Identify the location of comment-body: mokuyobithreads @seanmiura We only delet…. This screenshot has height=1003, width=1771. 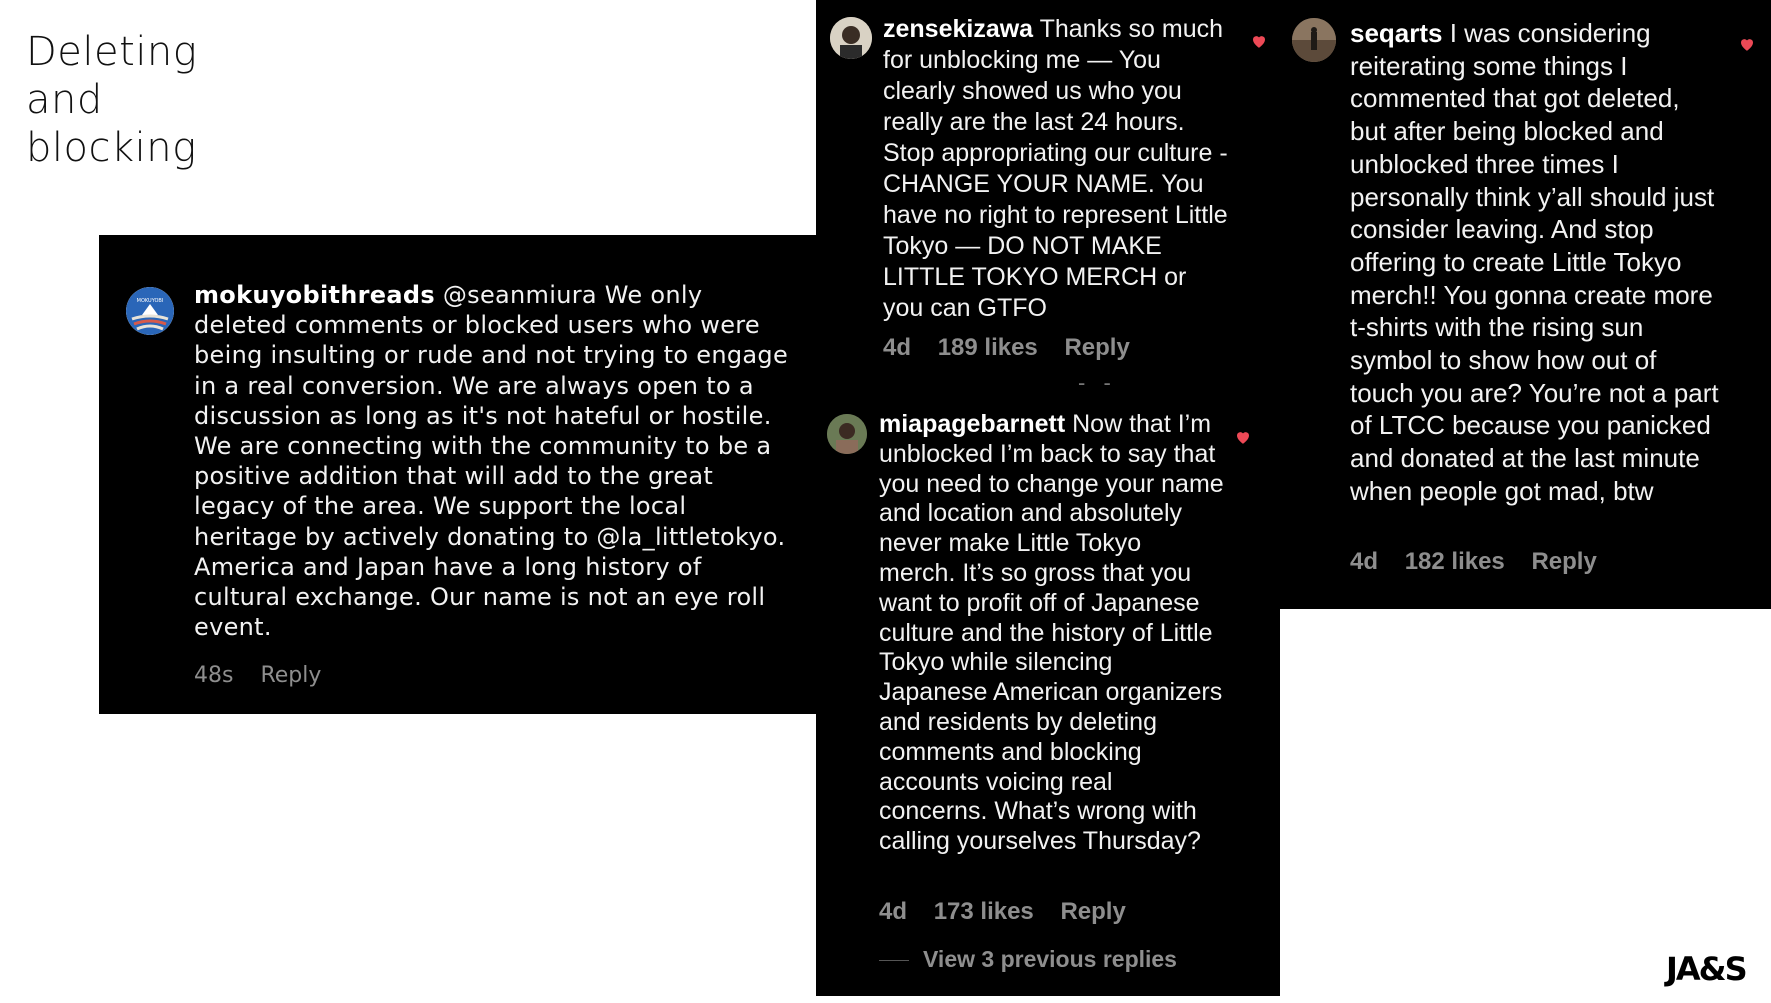
(494, 461).